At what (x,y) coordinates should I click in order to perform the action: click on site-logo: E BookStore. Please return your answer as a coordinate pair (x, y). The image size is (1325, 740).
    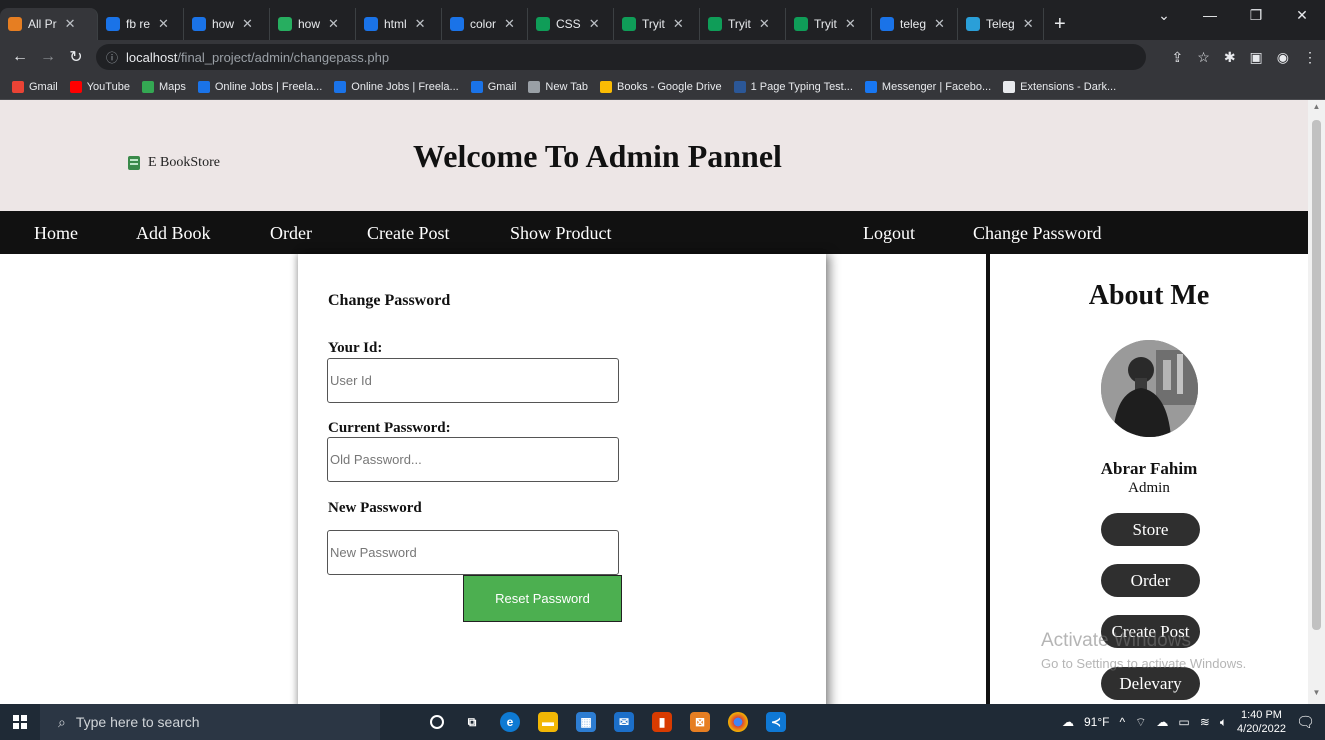
    Looking at the image, I should click on (174, 163).